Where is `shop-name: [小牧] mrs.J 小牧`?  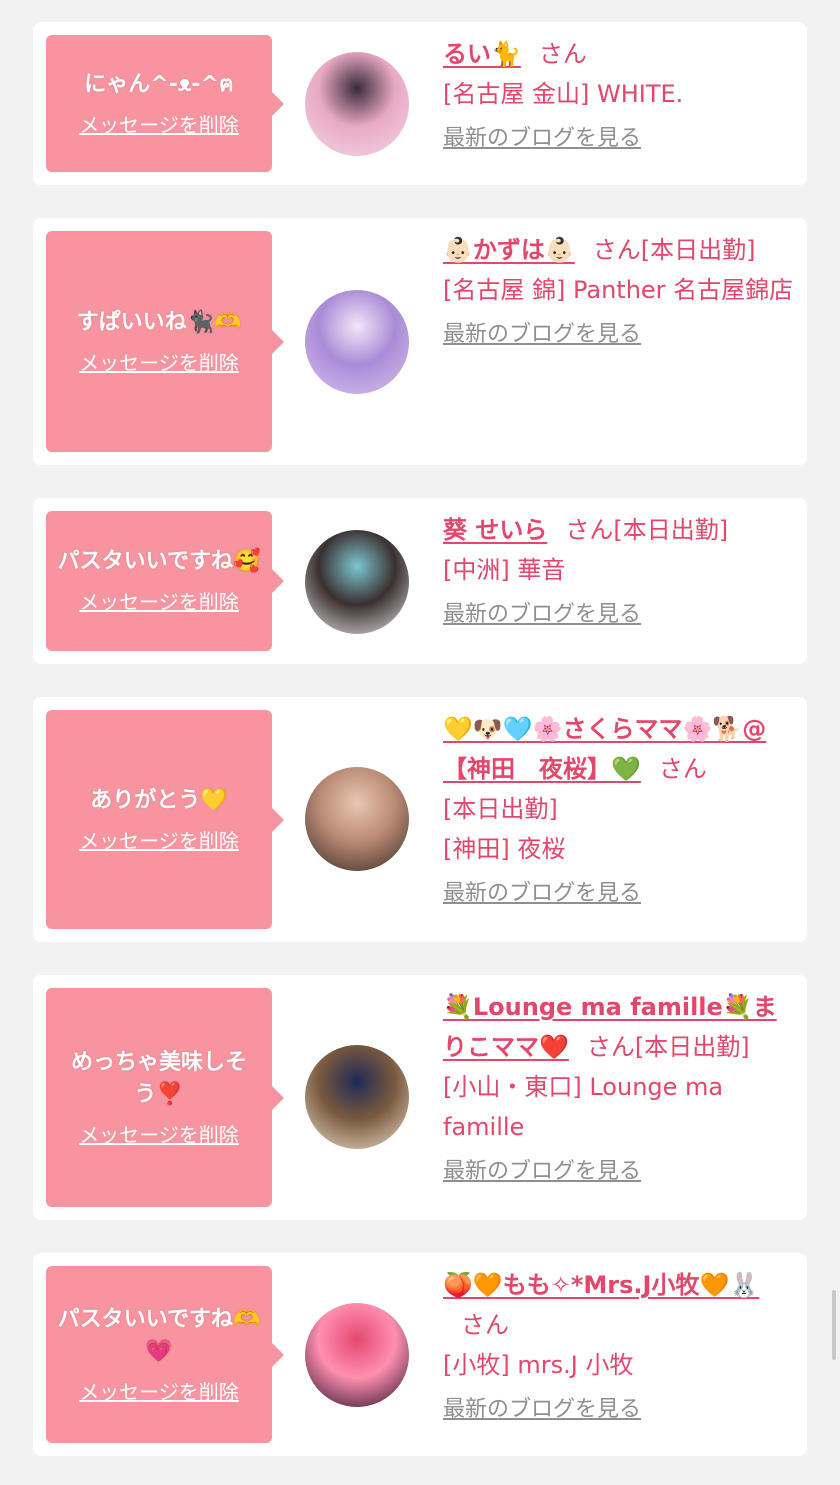 shop-name: [小牧] mrs.J 小牧 is located at coordinates (538, 1365).